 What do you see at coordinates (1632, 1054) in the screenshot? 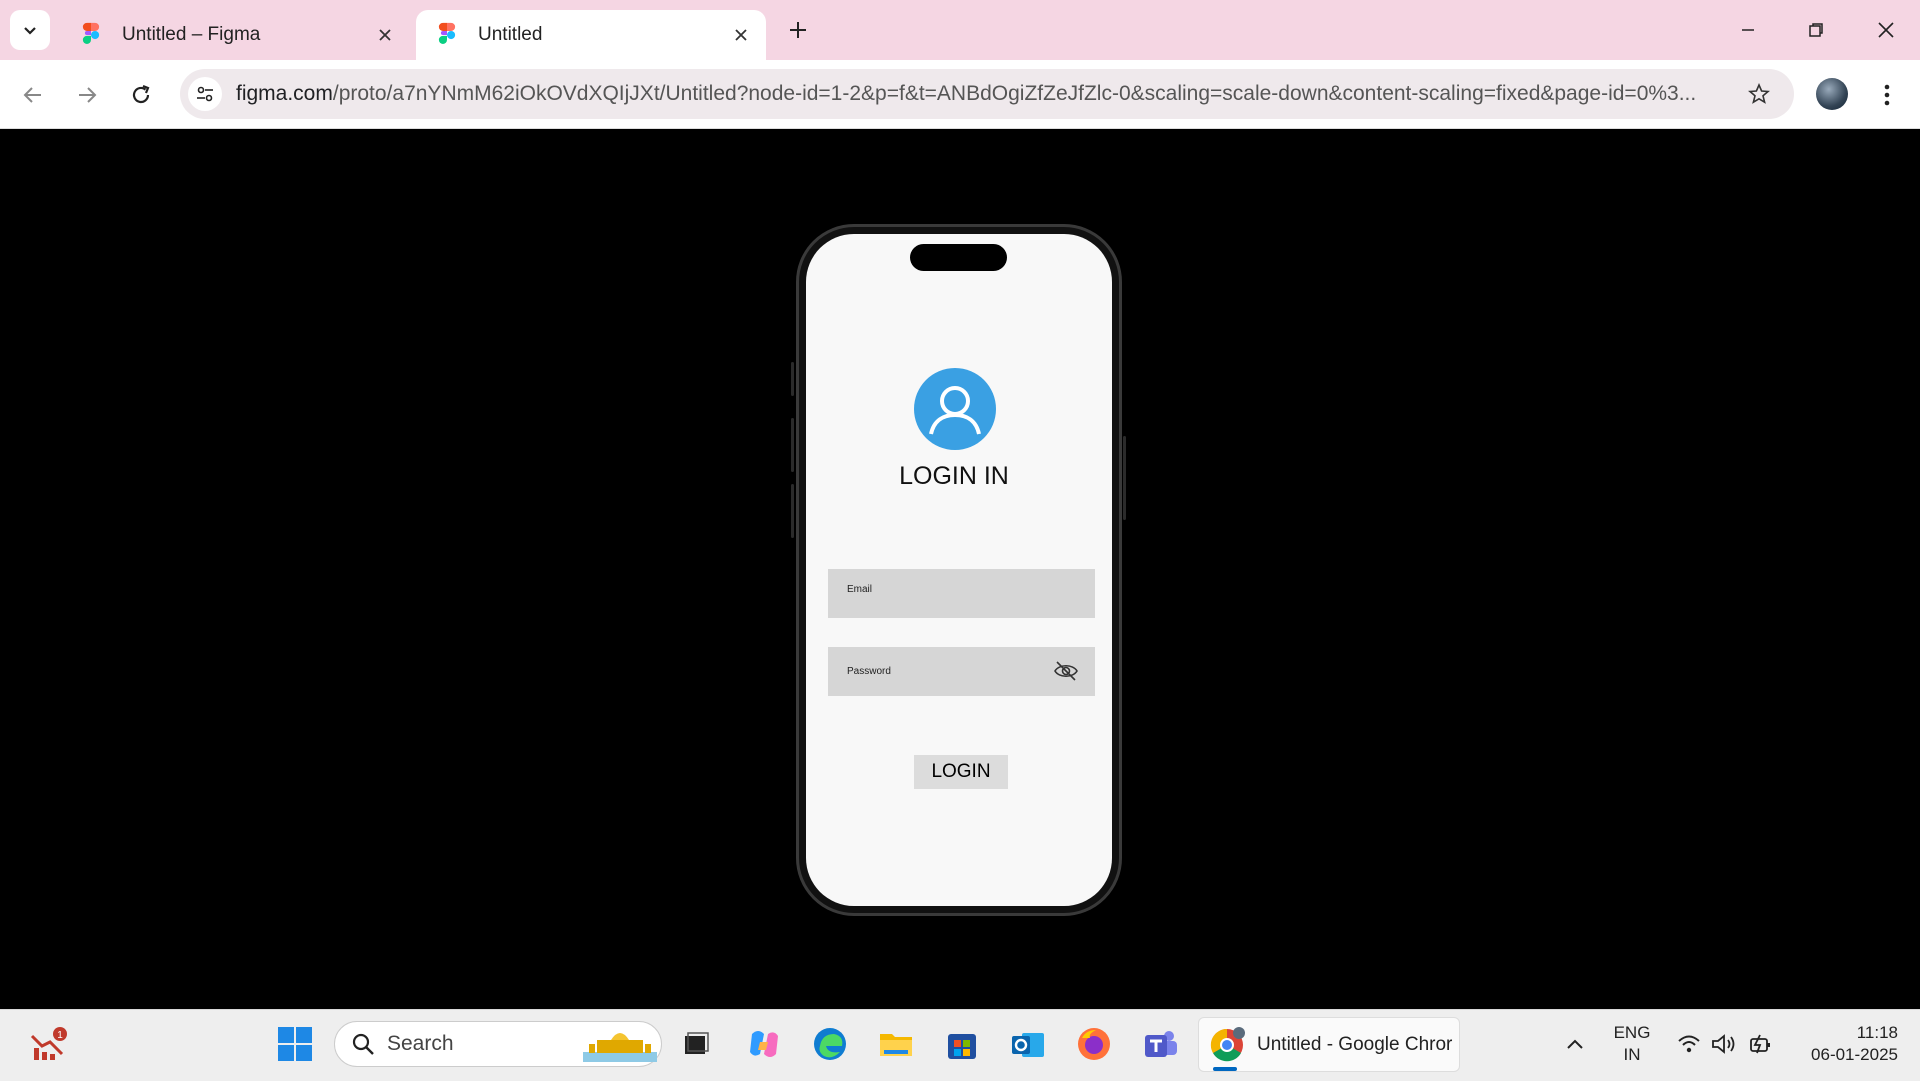
I see `language-region: IN` at bounding box center [1632, 1054].